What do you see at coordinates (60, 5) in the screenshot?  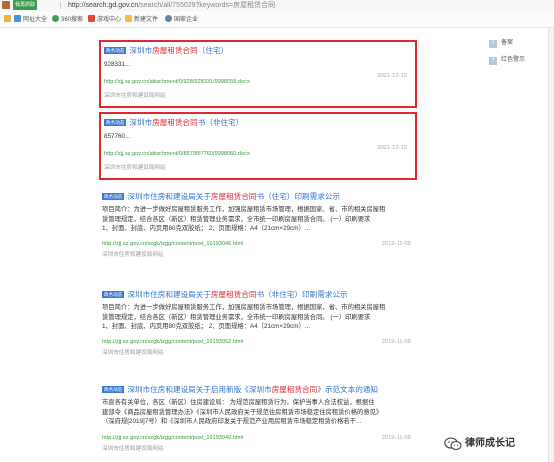 I see `address-divider` at bounding box center [60, 5].